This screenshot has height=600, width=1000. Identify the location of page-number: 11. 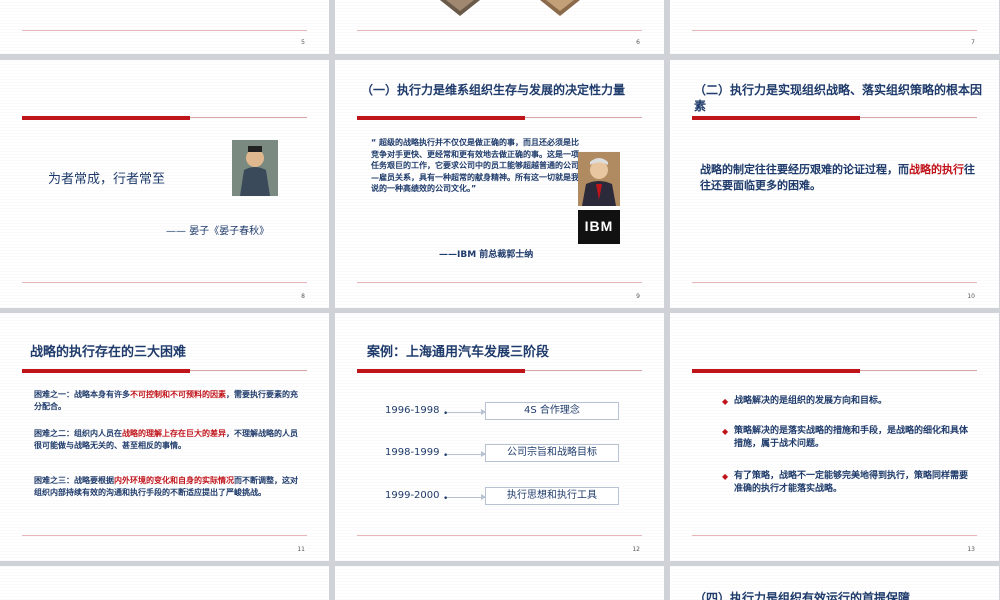
(301, 549).